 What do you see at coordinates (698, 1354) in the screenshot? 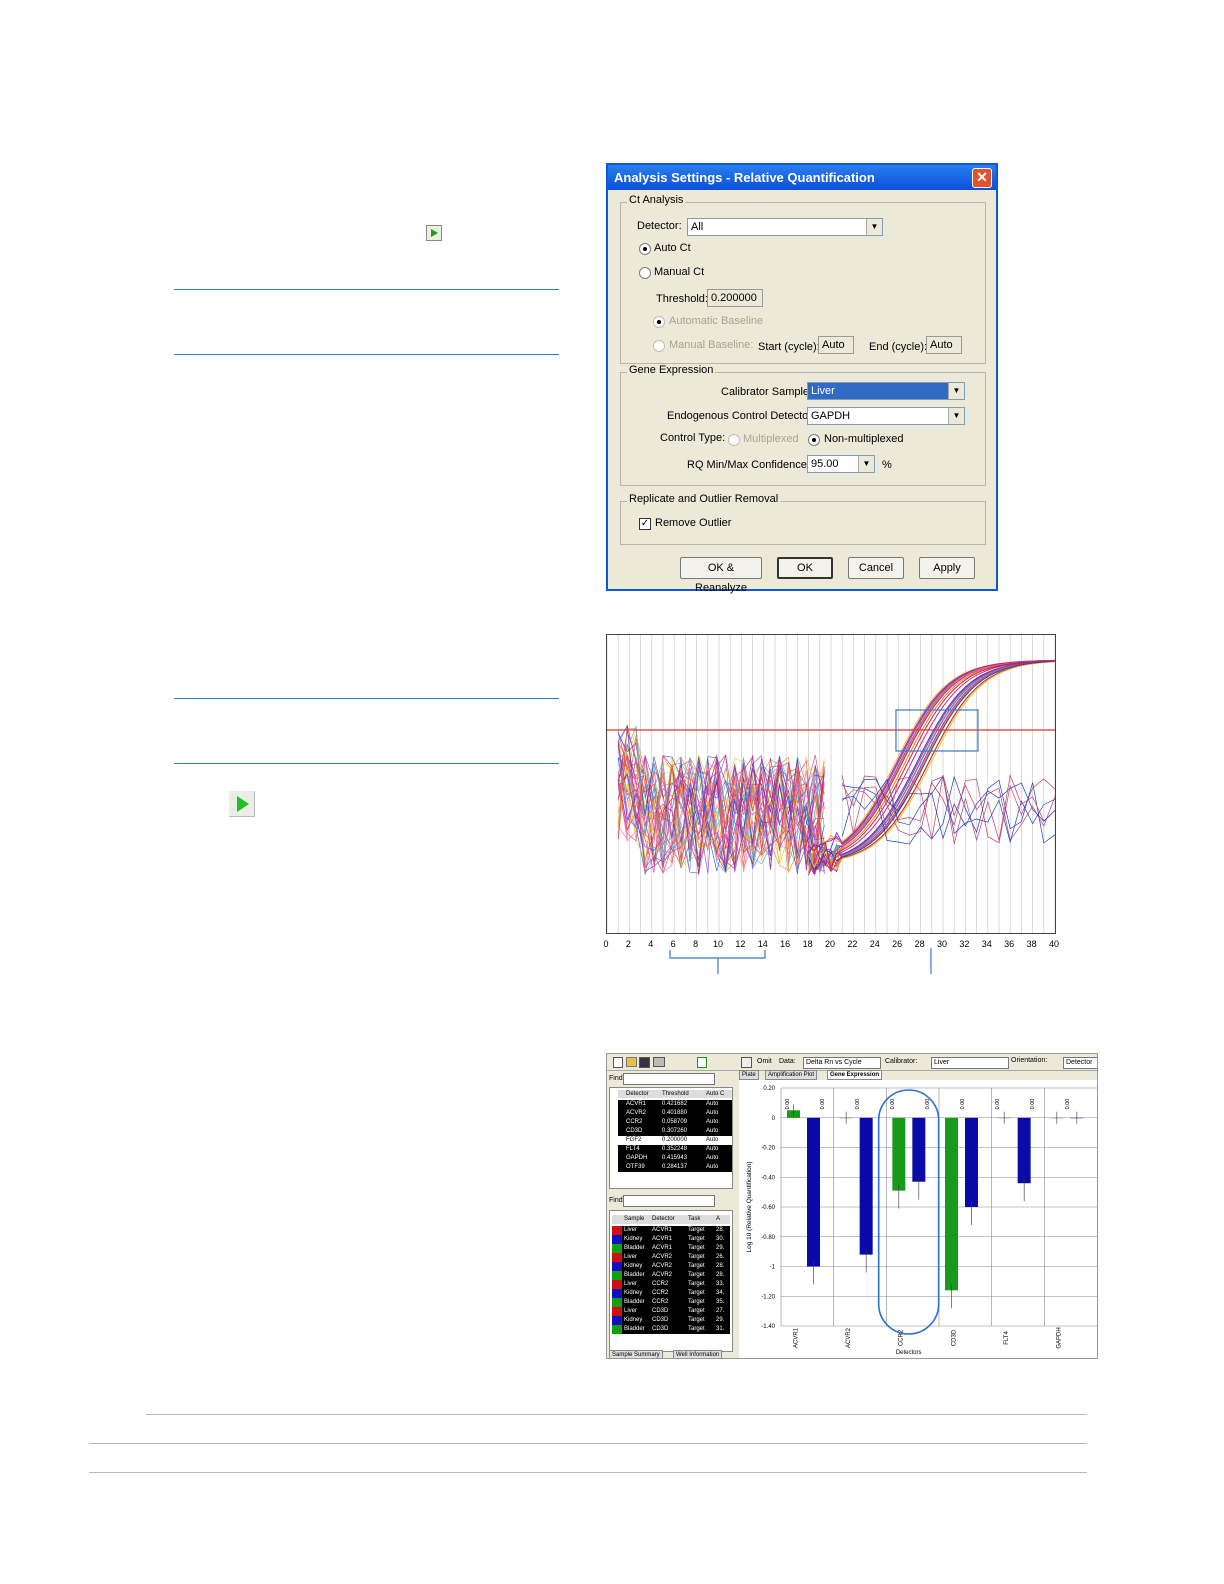
I see `tab-well-information: Well Information` at bounding box center [698, 1354].